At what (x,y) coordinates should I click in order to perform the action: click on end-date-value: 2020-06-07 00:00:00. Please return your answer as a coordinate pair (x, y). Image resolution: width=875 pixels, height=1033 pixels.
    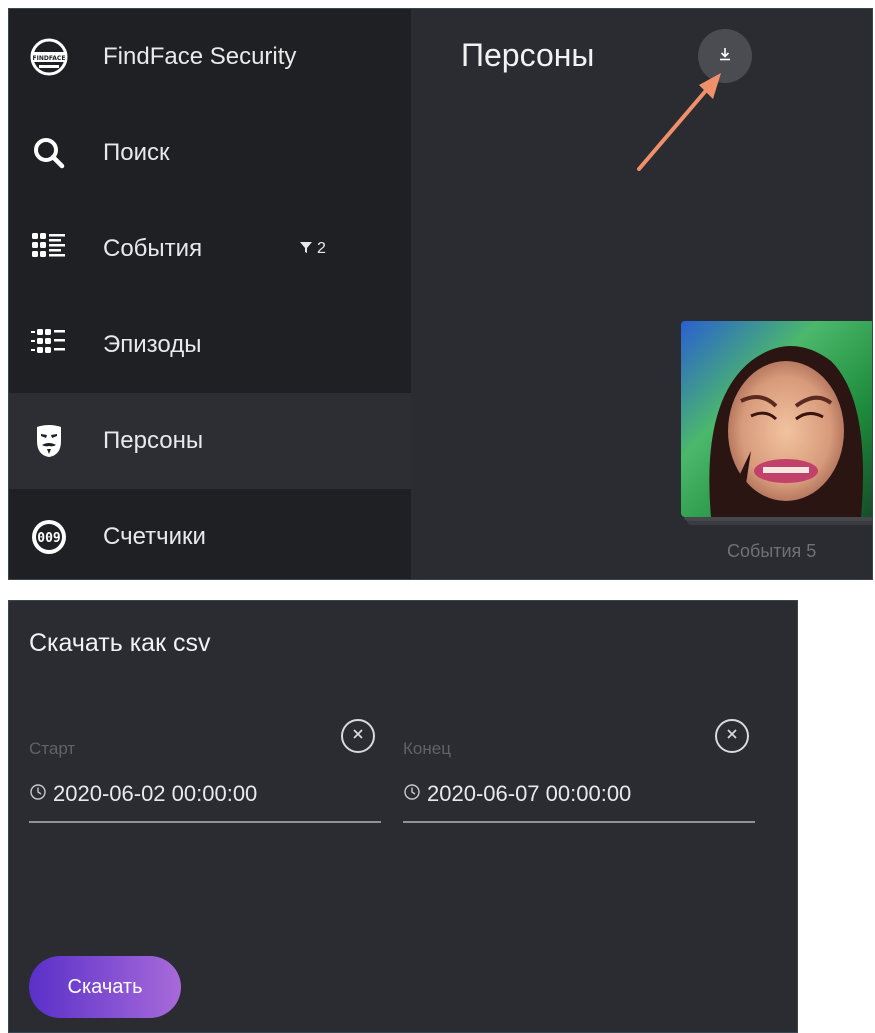
    Looking at the image, I should click on (529, 793).